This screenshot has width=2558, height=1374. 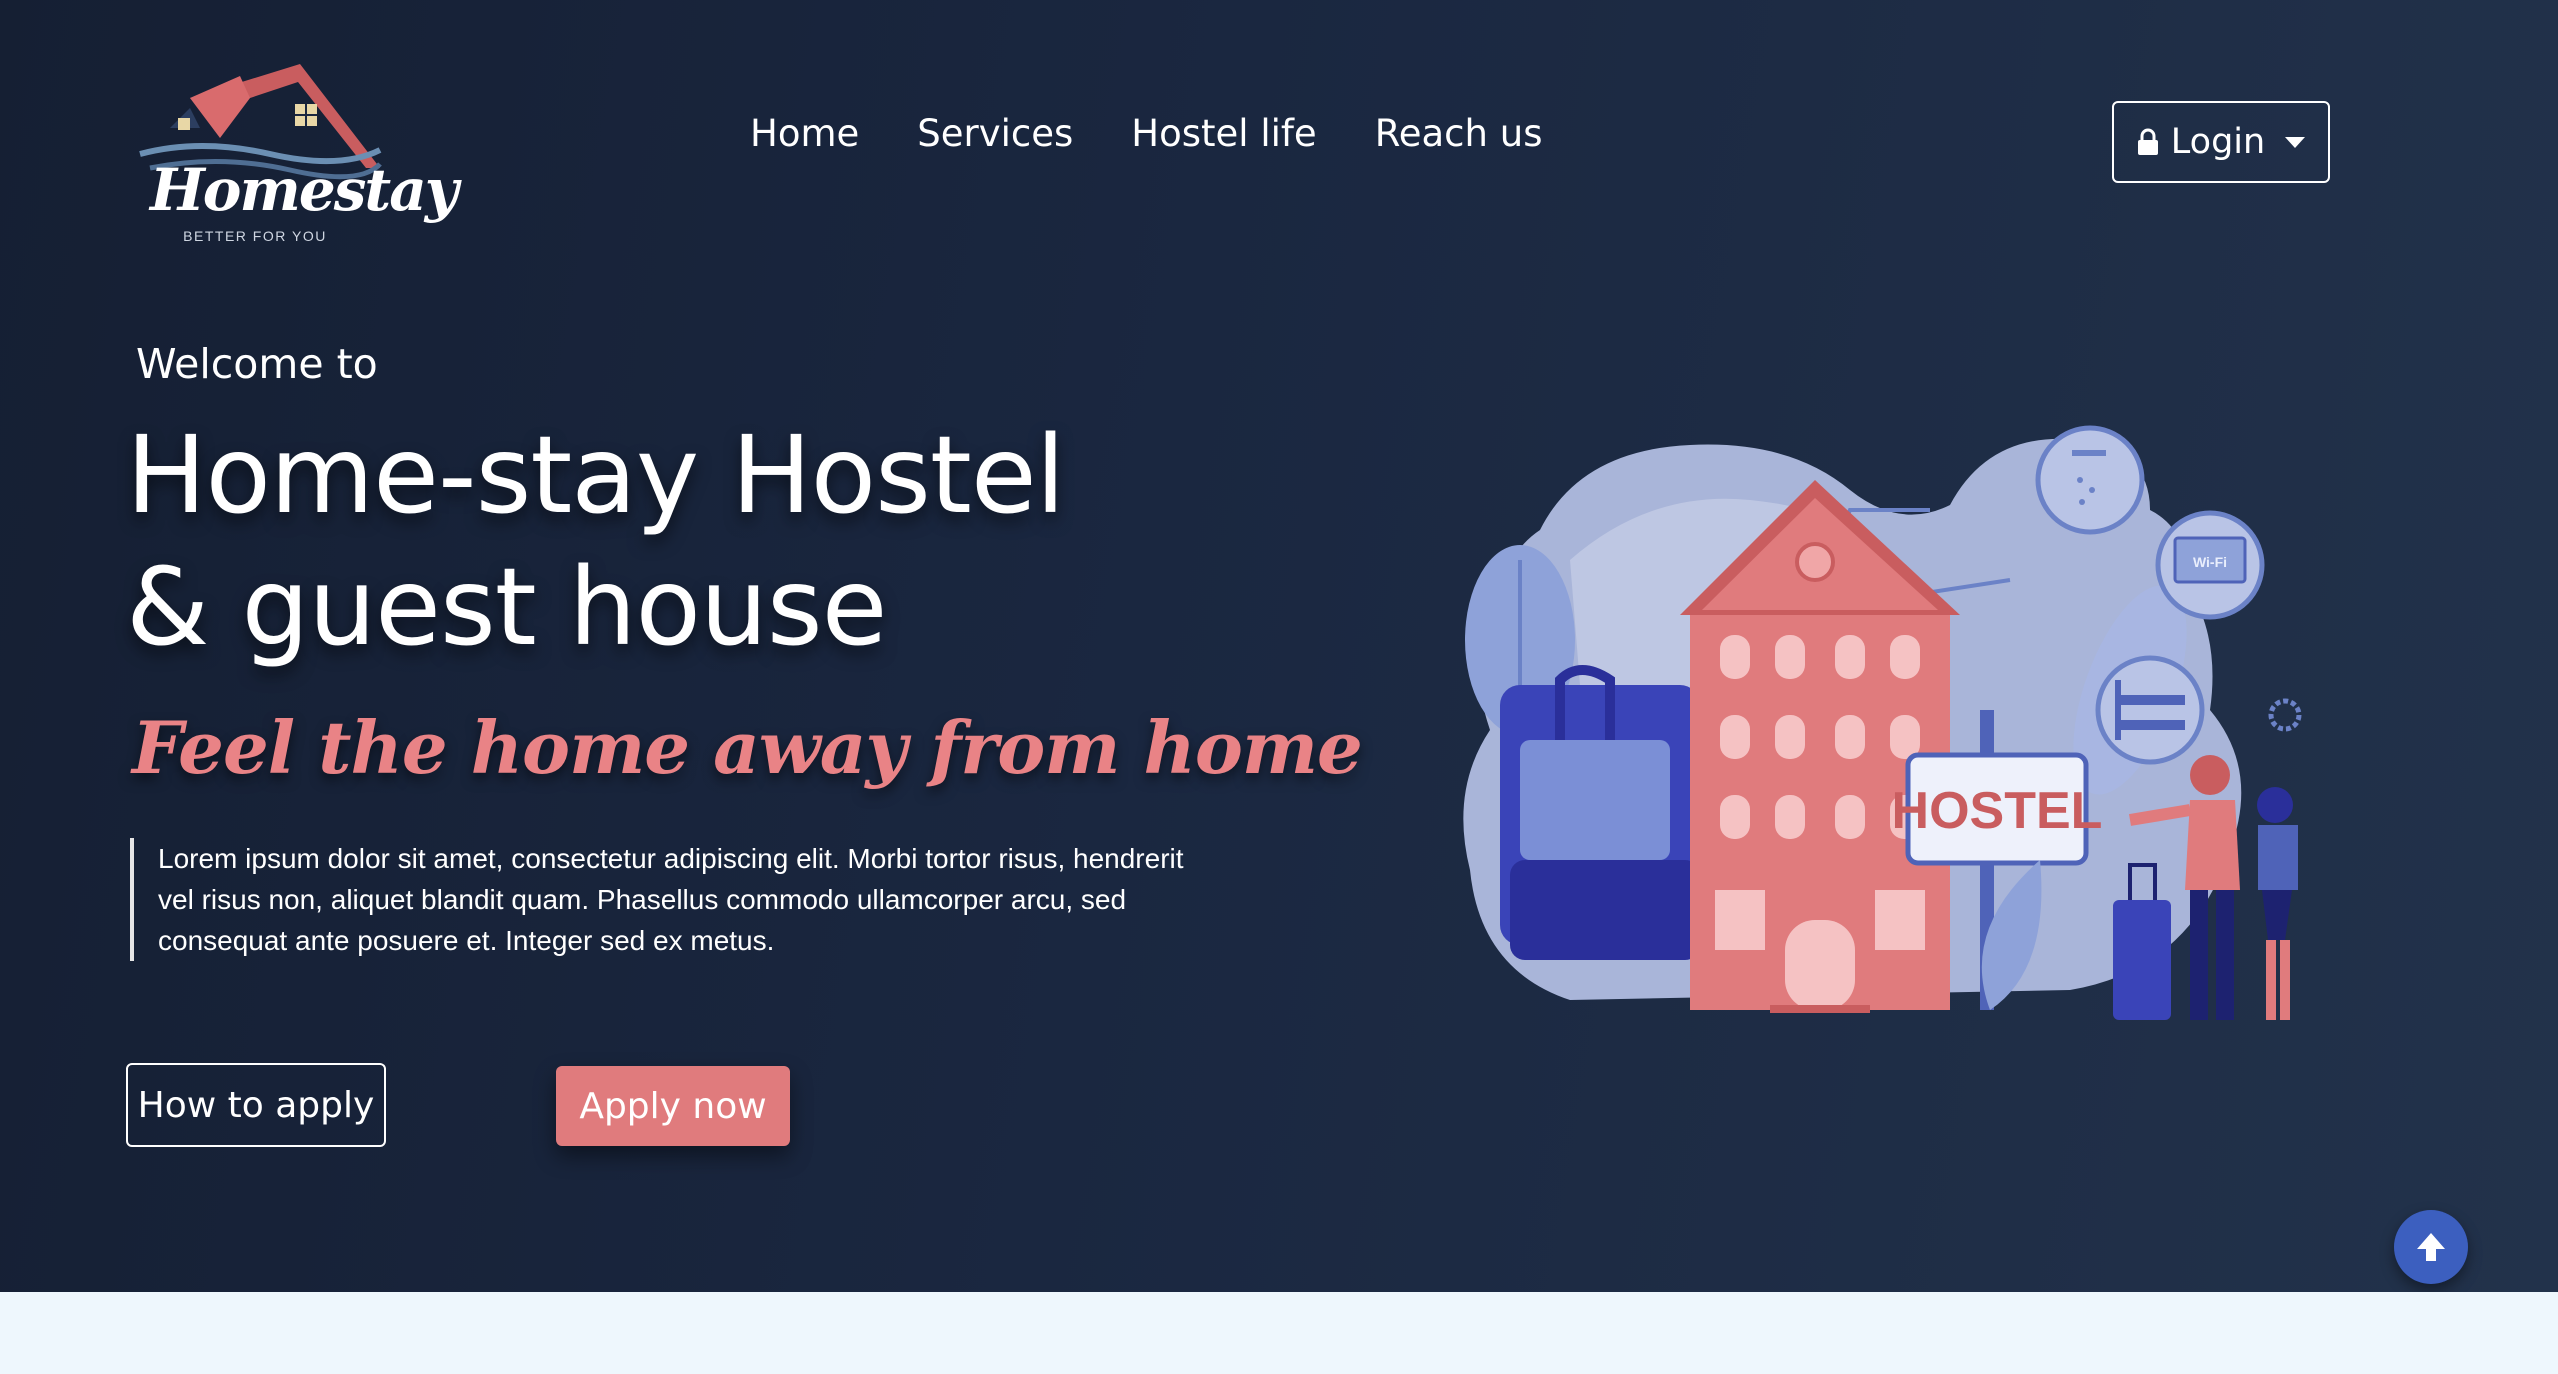 What do you see at coordinates (2218, 142) in the screenshot?
I see `login-label: Login` at bounding box center [2218, 142].